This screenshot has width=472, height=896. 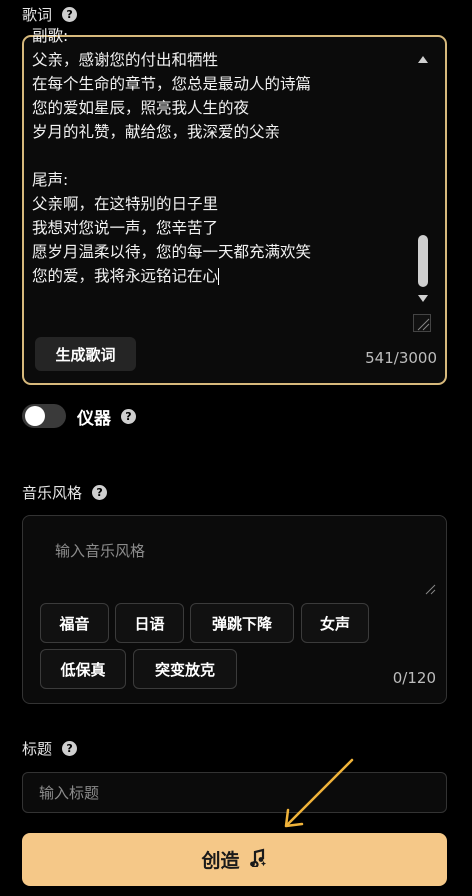 I want to click on style-tag: 弹跳下降, so click(x=242, y=623).